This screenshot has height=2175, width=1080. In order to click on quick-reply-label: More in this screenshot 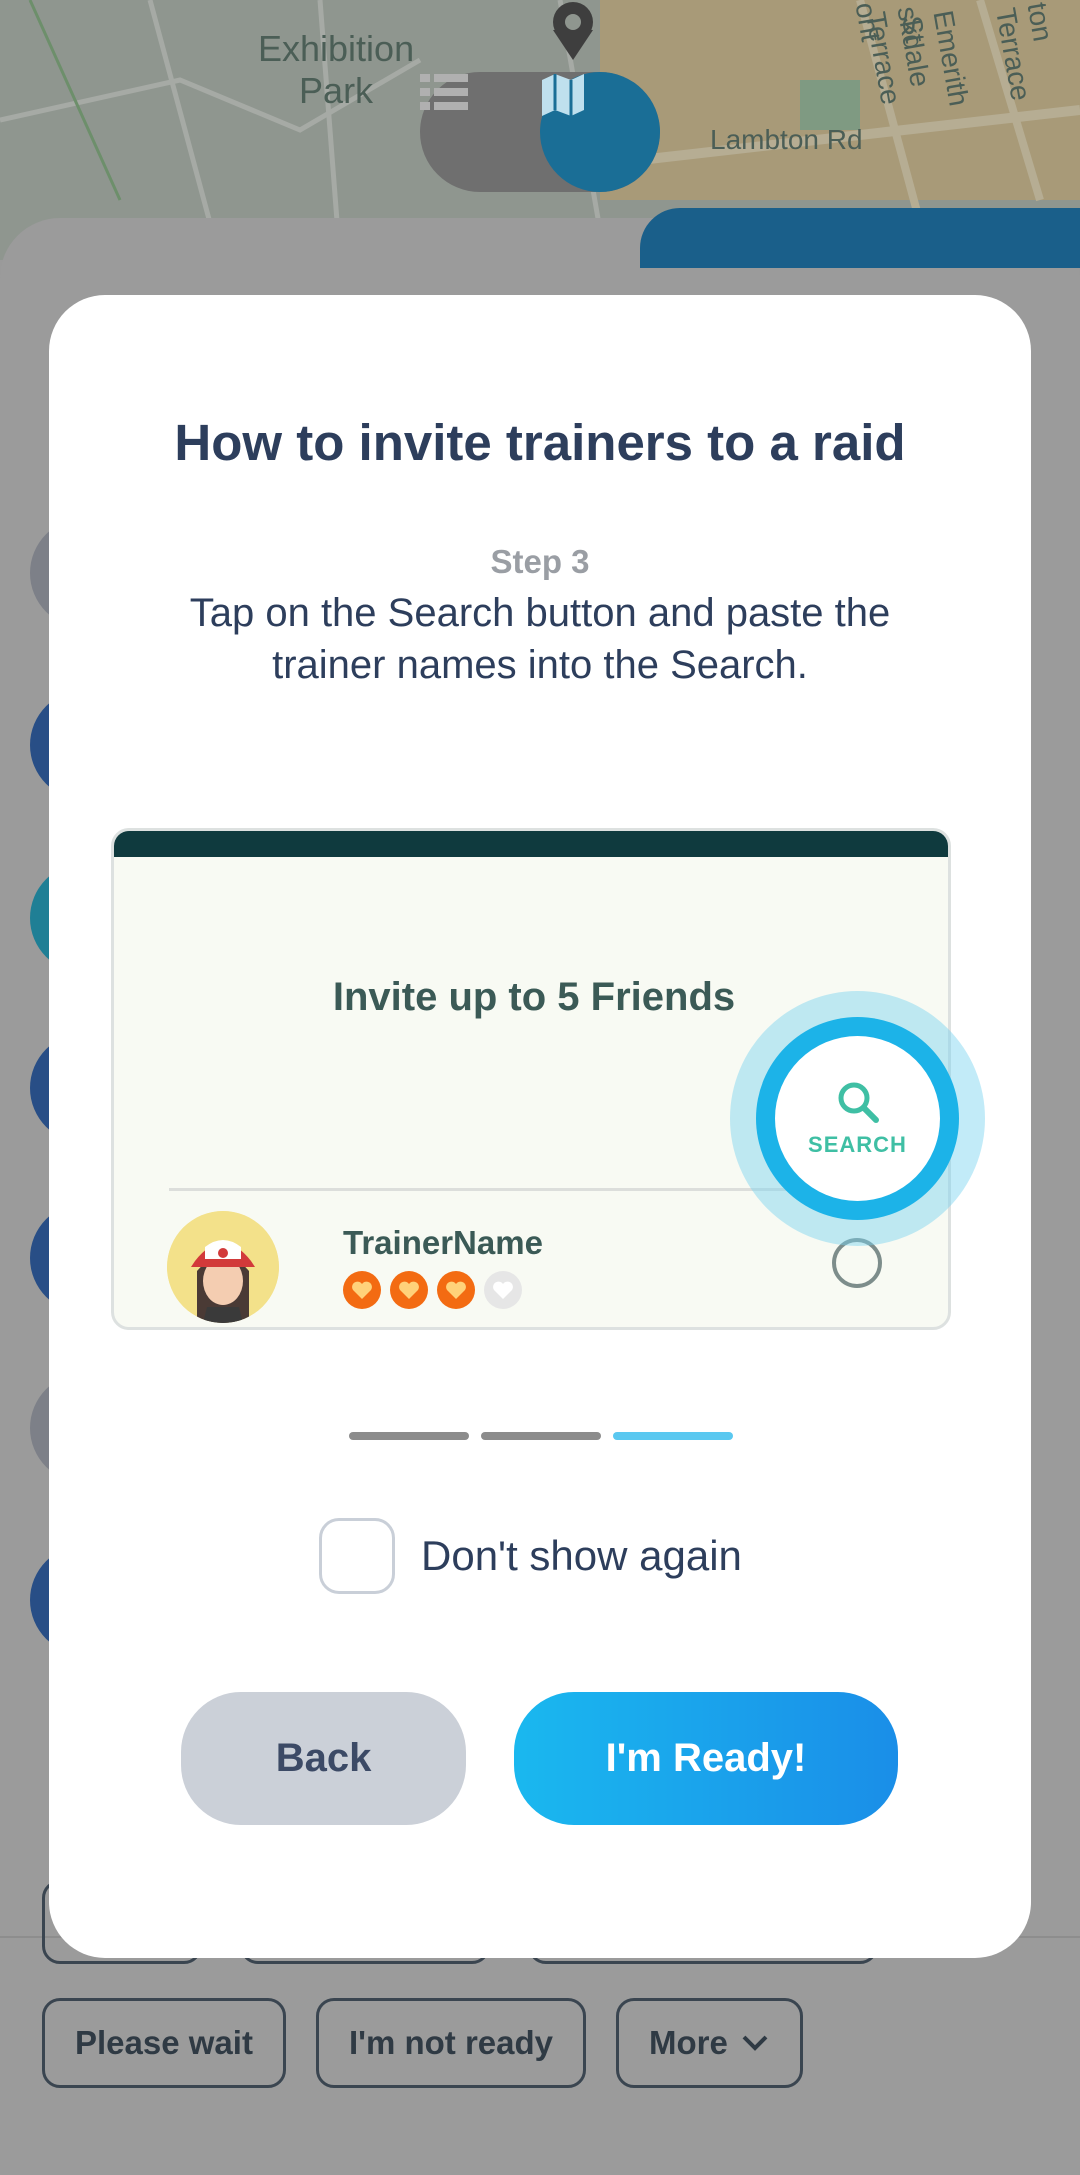, I will do `click(688, 2042)`.